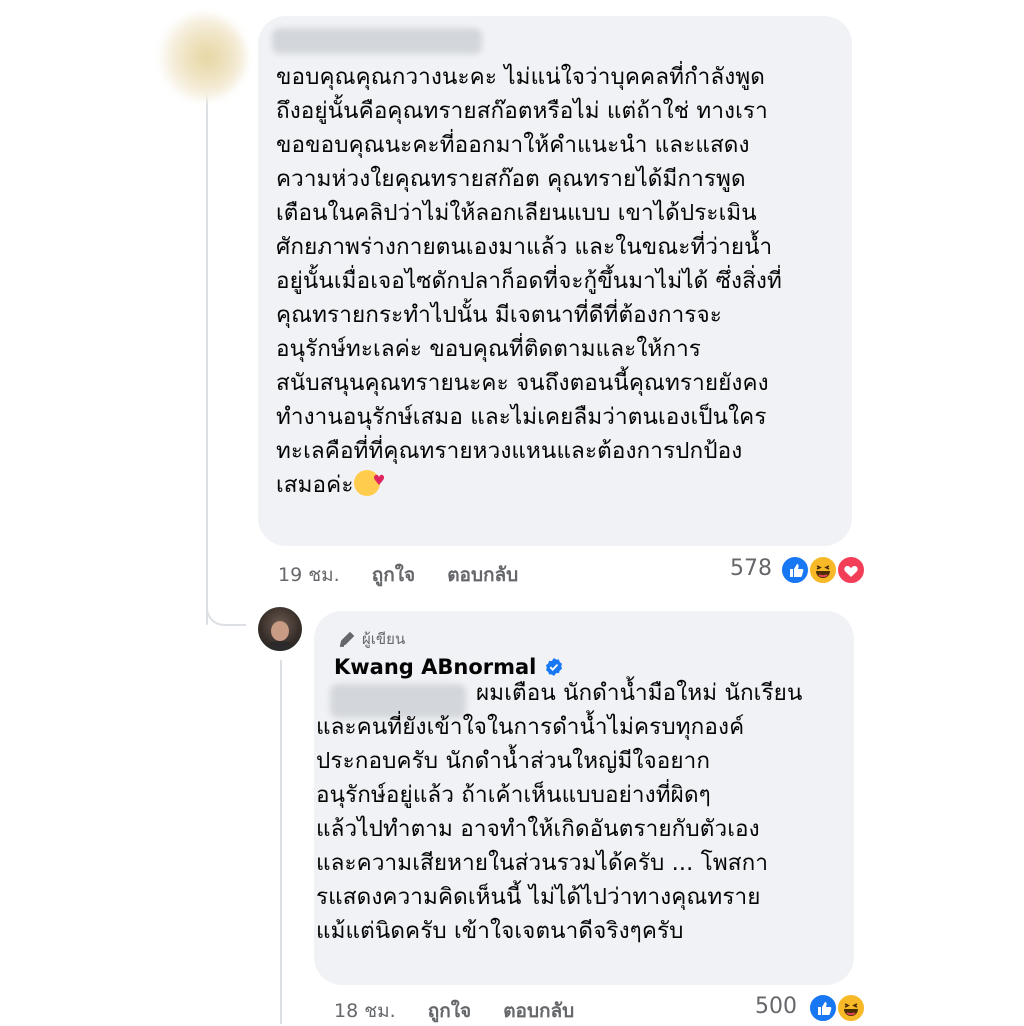 The height and width of the screenshot is (1026, 1024). What do you see at coordinates (226, 593) in the screenshot?
I see `thread-branch-line` at bounding box center [226, 593].